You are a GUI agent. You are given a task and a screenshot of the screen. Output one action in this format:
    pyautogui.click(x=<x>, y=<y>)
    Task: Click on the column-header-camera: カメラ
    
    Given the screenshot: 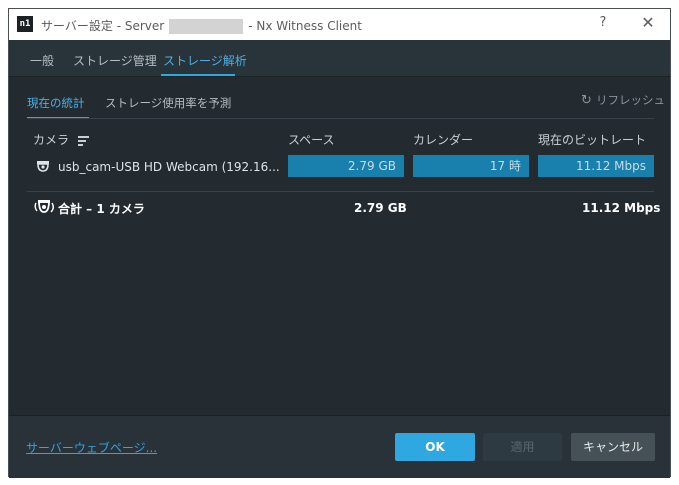 What is the action you would take?
    pyautogui.click(x=61, y=139)
    